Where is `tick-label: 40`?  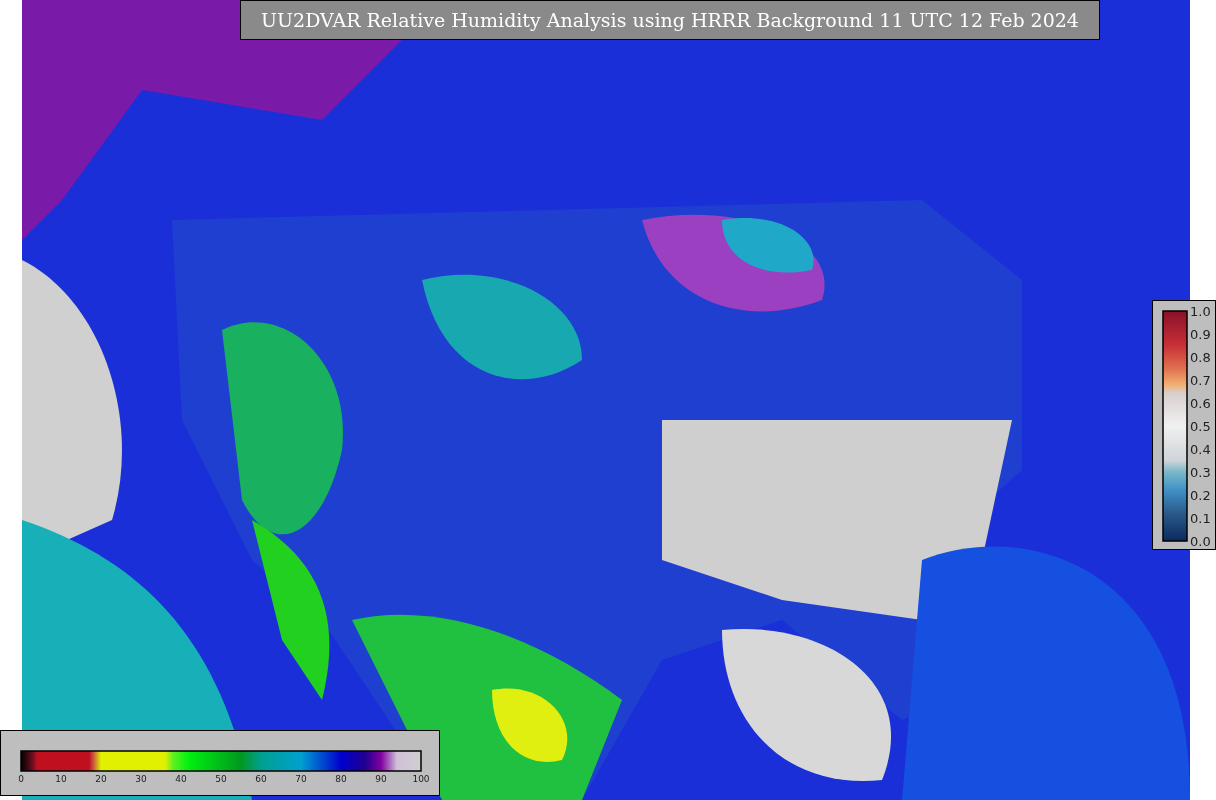
tick-label: 40 is located at coordinates (181, 779).